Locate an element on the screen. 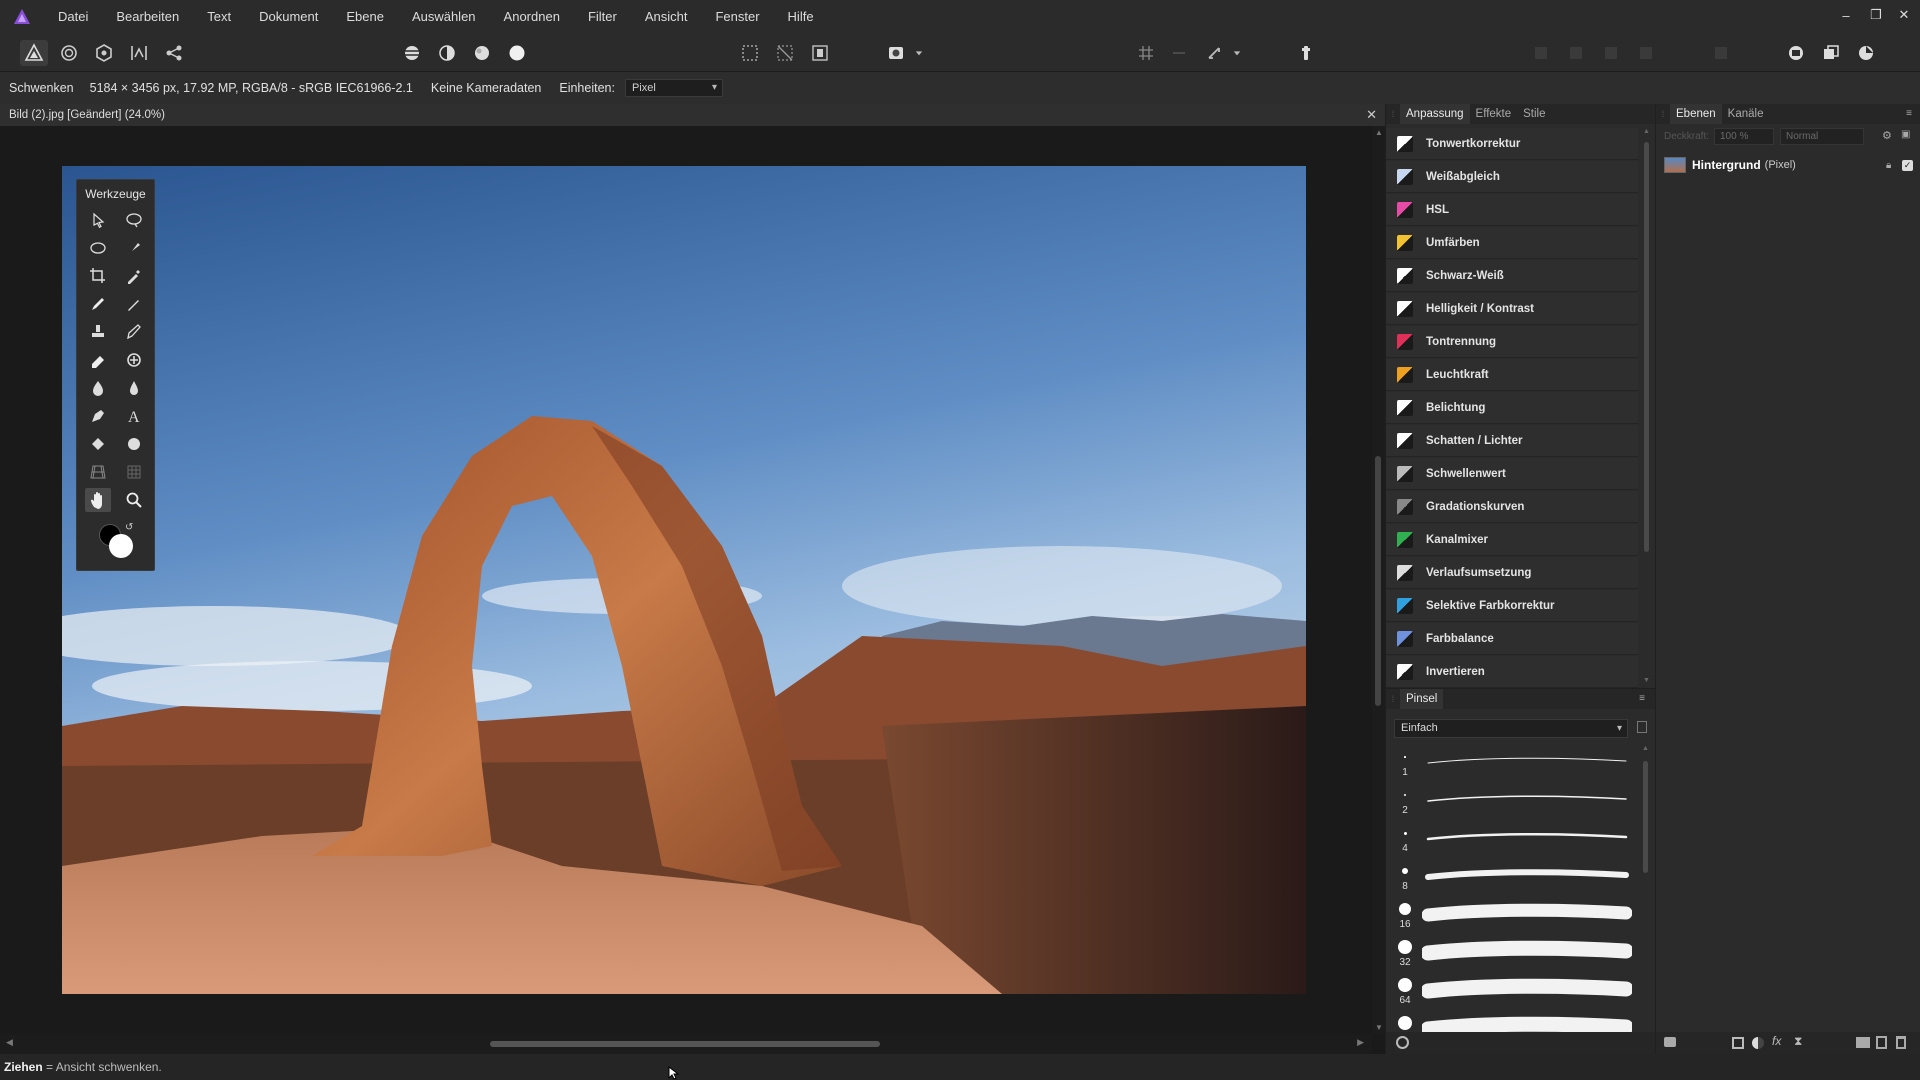 The width and height of the screenshot is (1920, 1080). swap-colors-icon: ↺ is located at coordinates (129, 527).